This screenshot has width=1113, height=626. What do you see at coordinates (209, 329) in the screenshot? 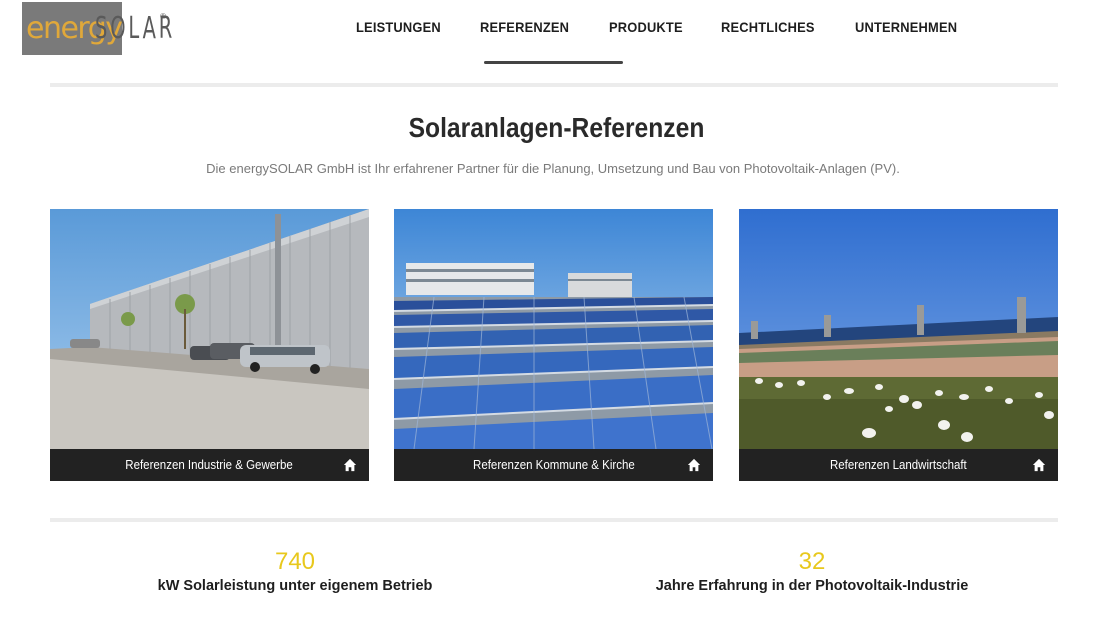
I see `industrie-image` at bounding box center [209, 329].